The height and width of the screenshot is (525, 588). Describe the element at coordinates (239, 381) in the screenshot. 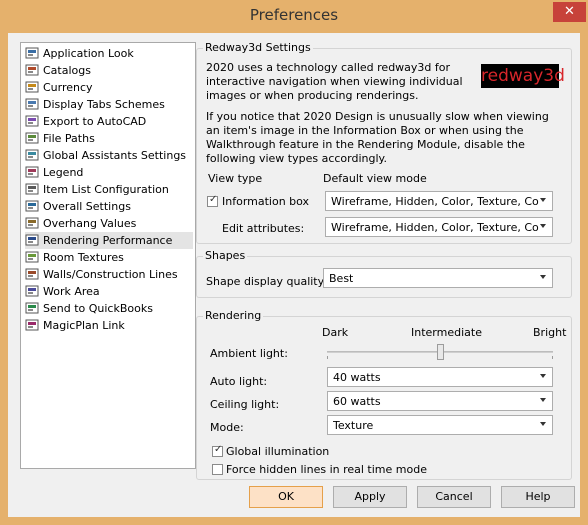

I see `auto-light-label: Auto light:` at that location.